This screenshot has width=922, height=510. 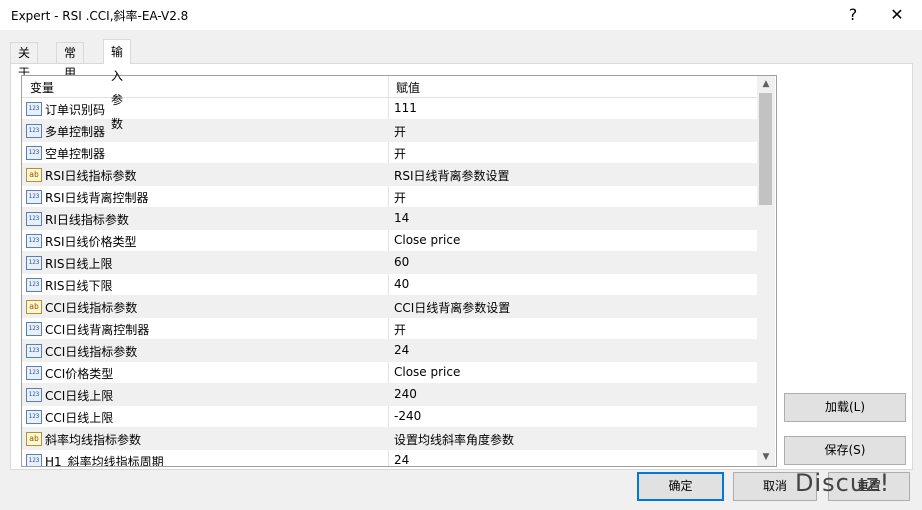 I want to click on variable-name: 多单控制器, so click(x=75, y=132).